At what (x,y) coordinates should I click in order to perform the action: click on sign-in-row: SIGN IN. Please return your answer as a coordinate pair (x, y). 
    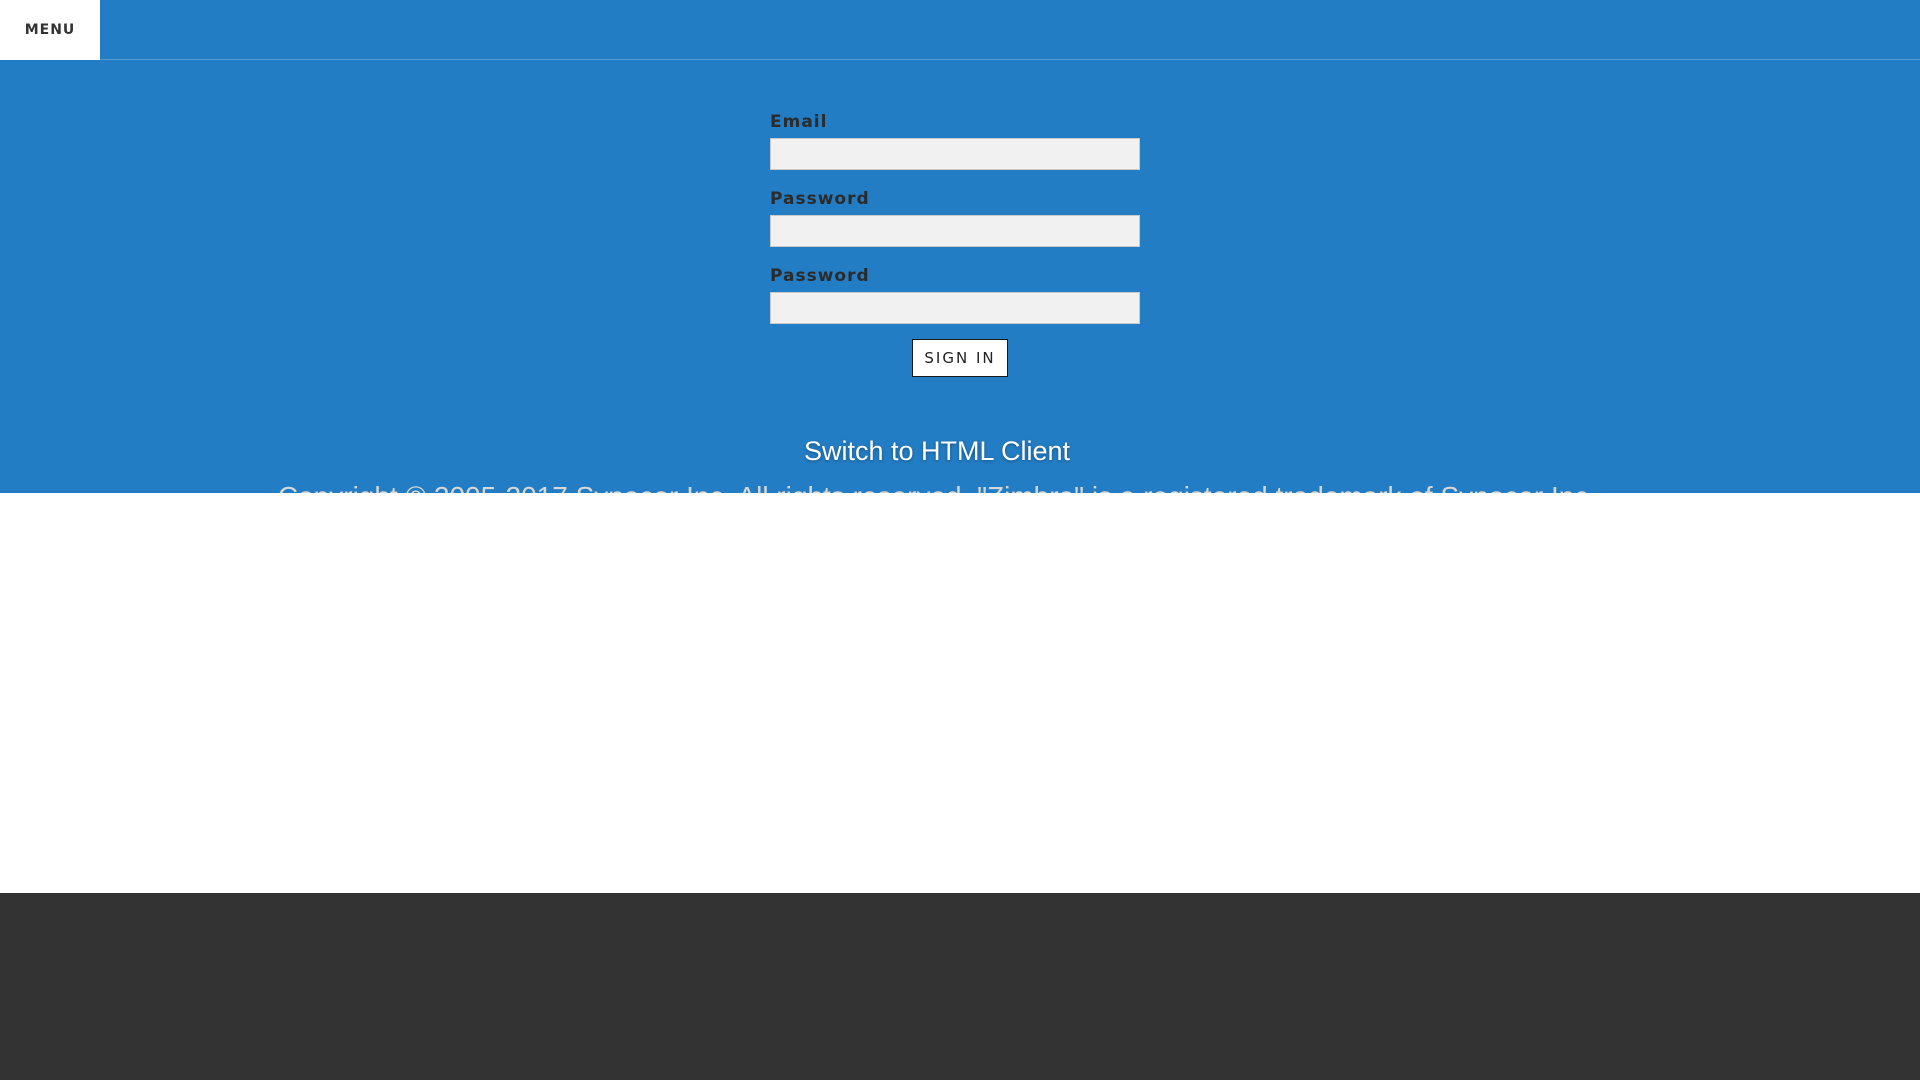
    Looking at the image, I should click on (955, 360).